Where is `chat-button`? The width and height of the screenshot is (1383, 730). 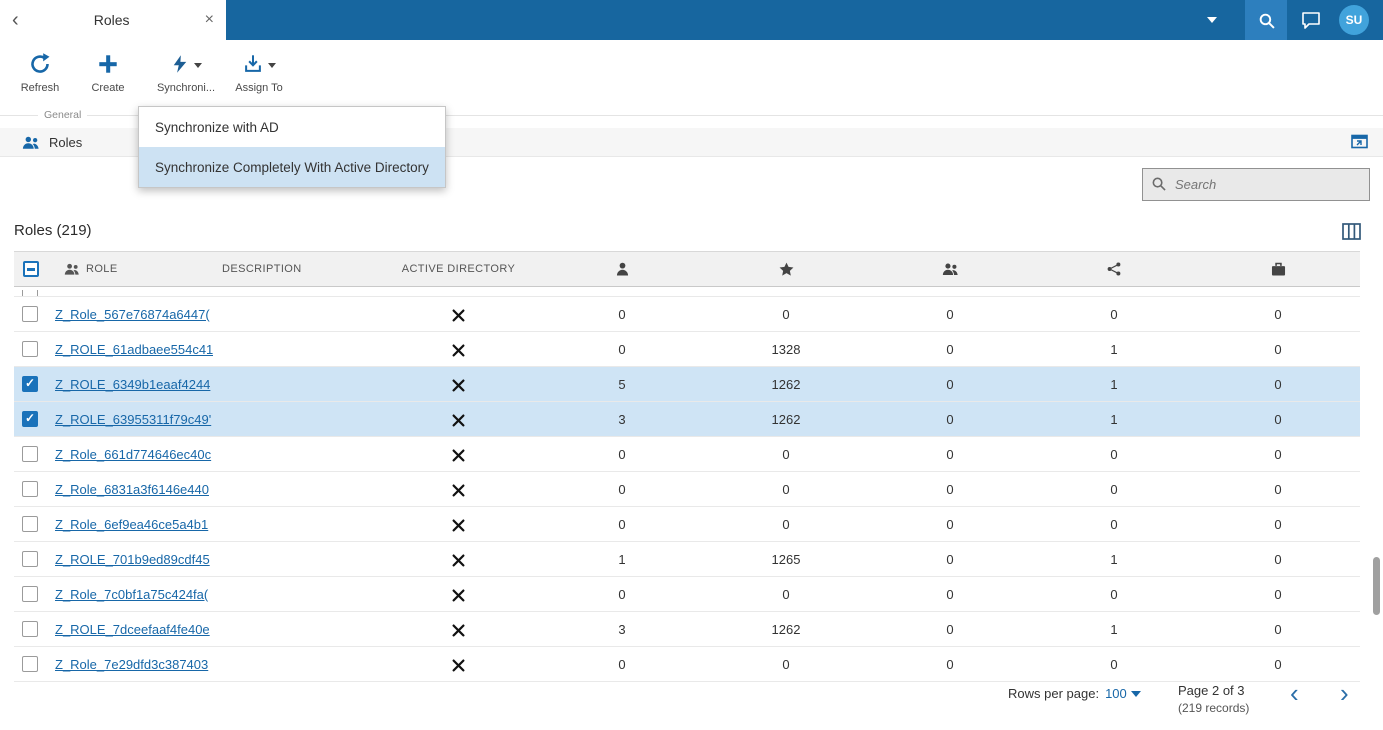 chat-button is located at coordinates (1311, 20).